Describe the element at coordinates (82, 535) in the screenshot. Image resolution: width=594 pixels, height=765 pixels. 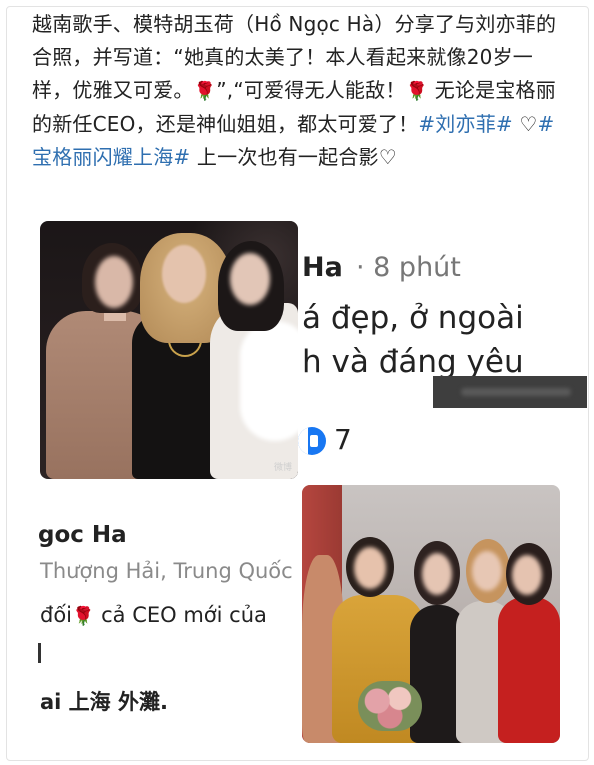
I see `bg-author-name-2: goc Ha` at that location.